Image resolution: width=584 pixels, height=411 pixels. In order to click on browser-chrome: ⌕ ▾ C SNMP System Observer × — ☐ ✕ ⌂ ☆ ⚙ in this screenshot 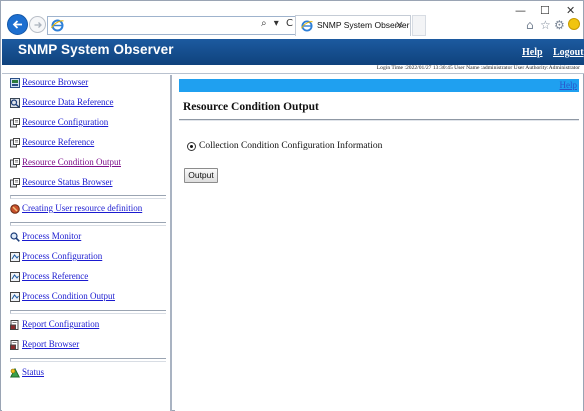, I will do `click(292, 20)`.